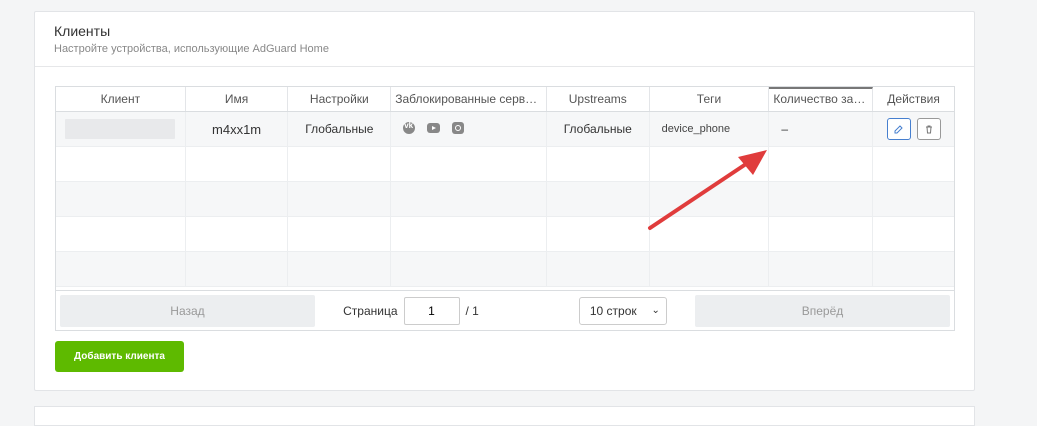  Describe the element at coordinates (598, 129) in the screenshot. I see `client-upstreams: Глобальные` at that location.